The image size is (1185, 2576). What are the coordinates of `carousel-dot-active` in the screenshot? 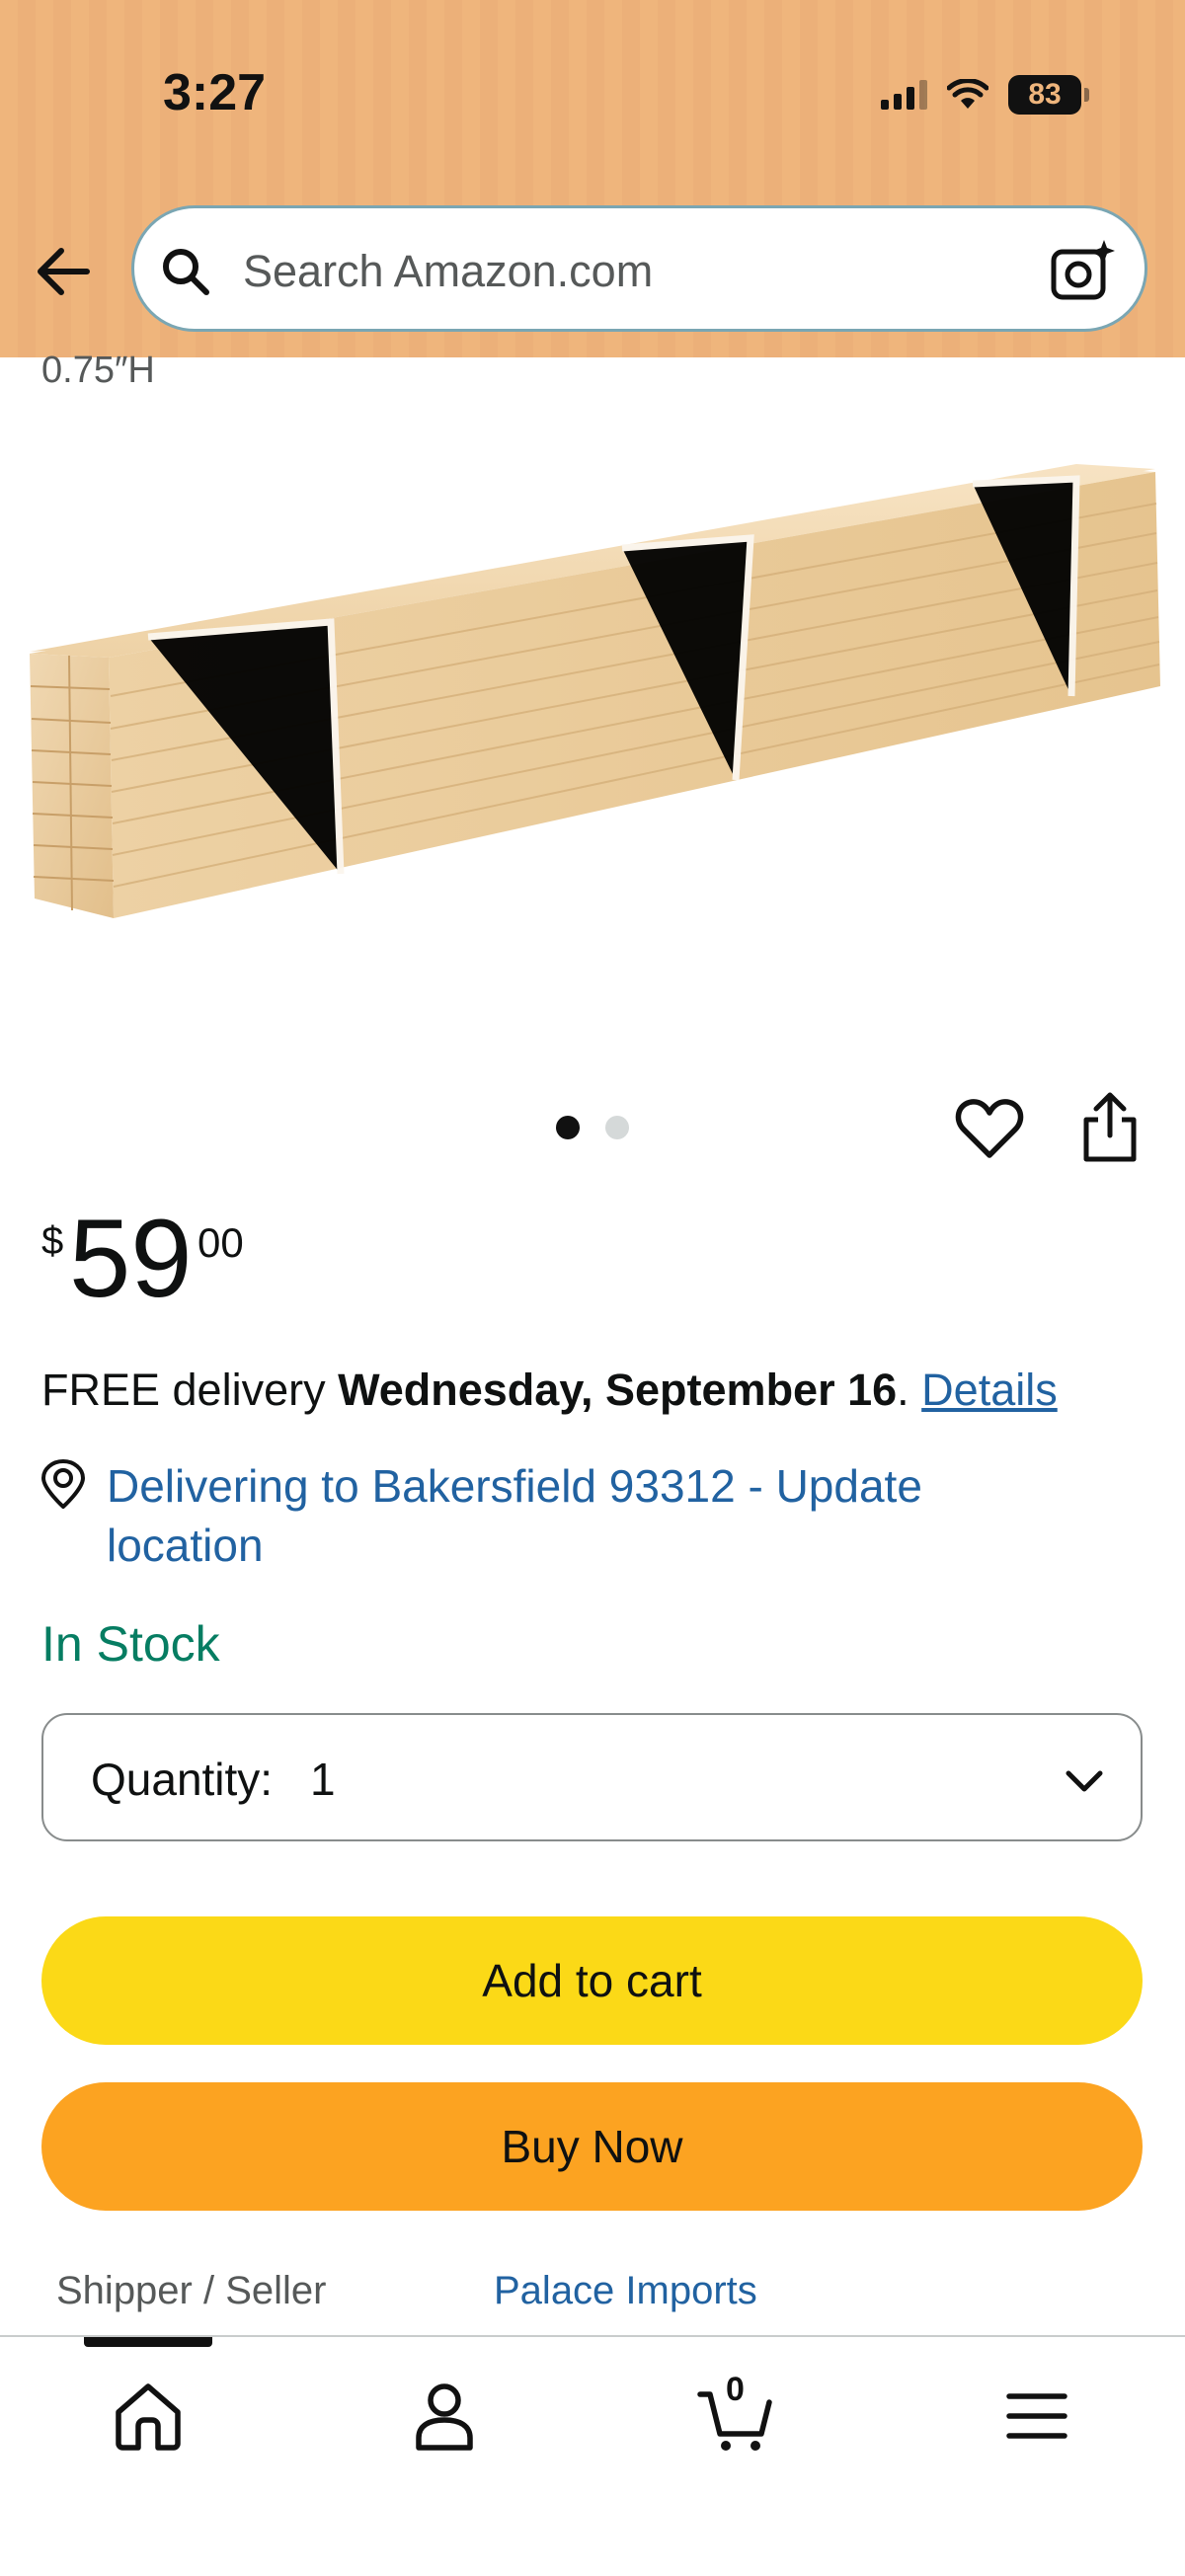 It's located at (568, 1127).